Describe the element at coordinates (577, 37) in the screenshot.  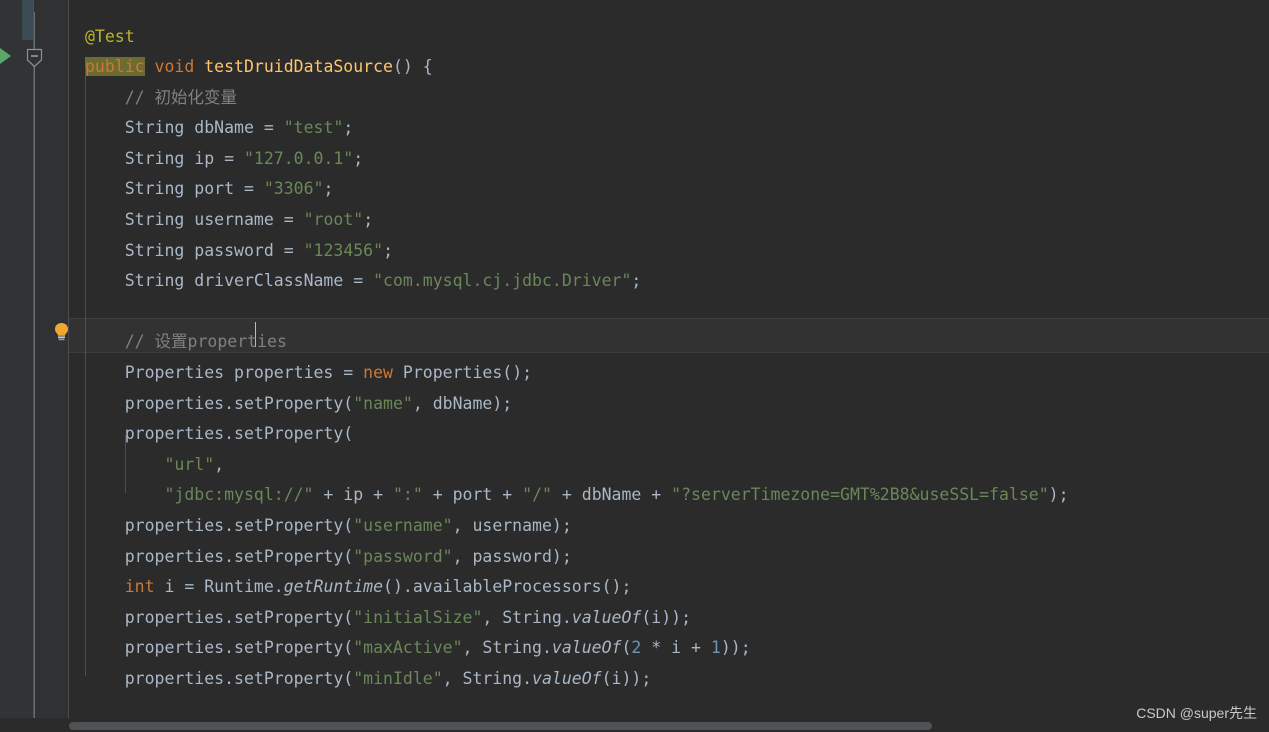
I see `code-line: @Test` at that location.